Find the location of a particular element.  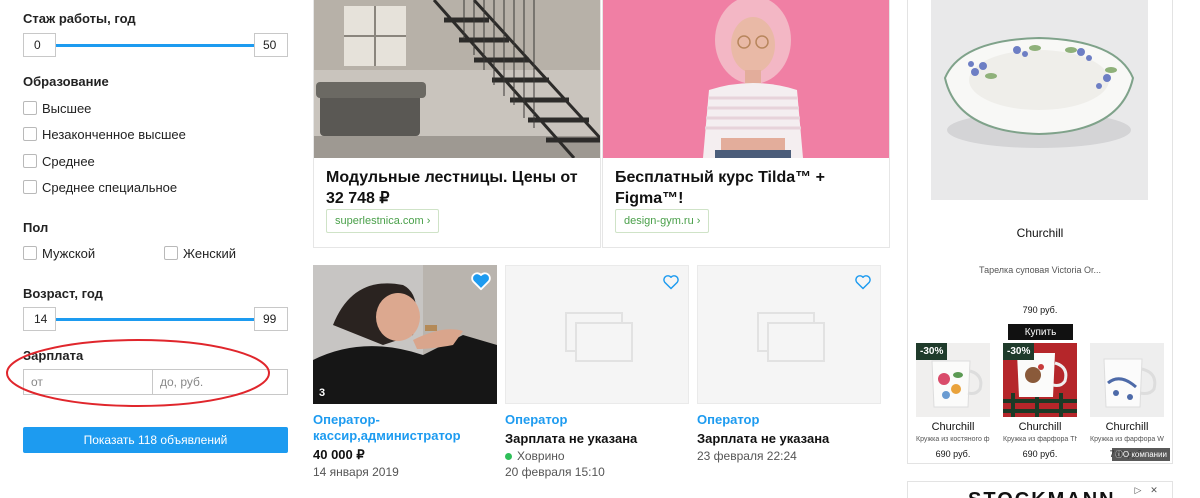

age-title: Возраст, год is located at coordinates (63, 293).